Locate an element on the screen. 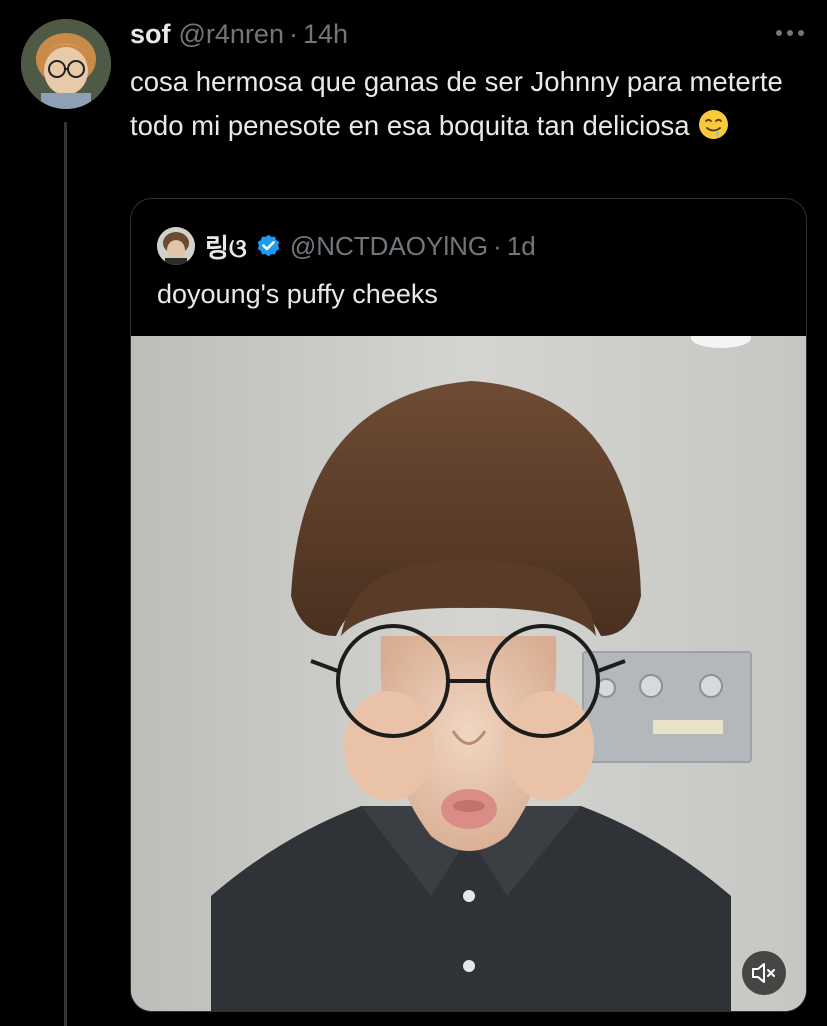  quoted-tweet-header: 링ଓ @NCTDAOYlNG · 1d is located at coordinates (346, 246).